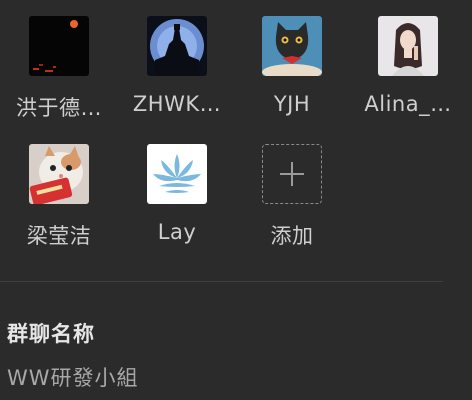 This screenshot has width=472, height=400. I want to click on member-item: Lay, so click(177, 204).